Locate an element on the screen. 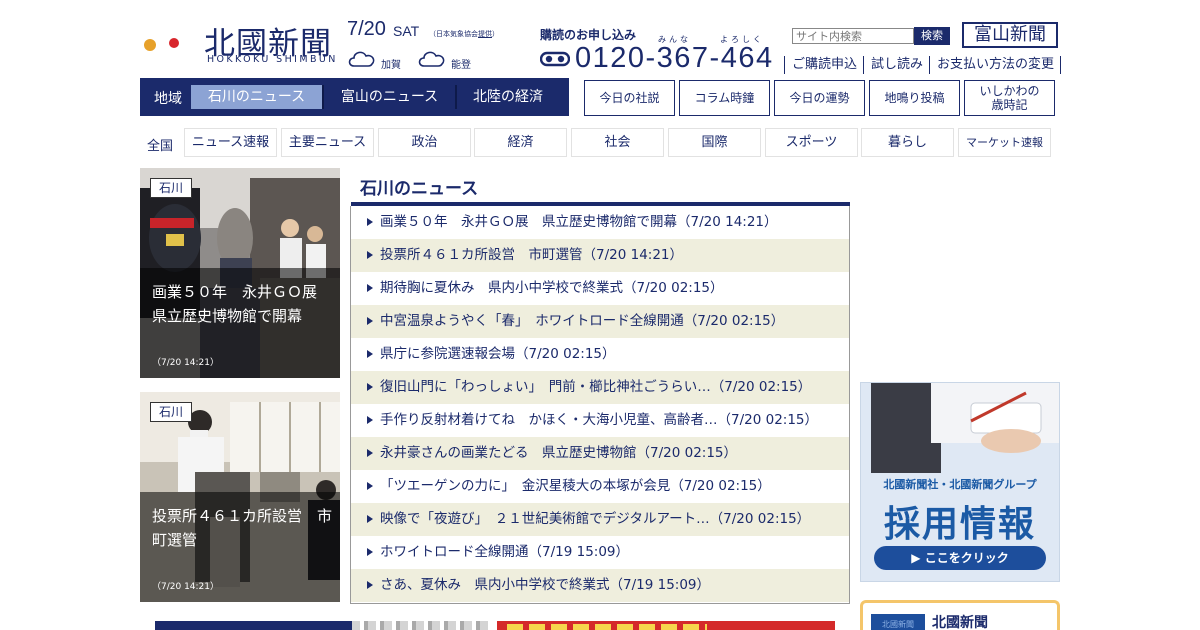 The image size is (1200, 630). national-label: 全国 is located at coordinates (160, 144).